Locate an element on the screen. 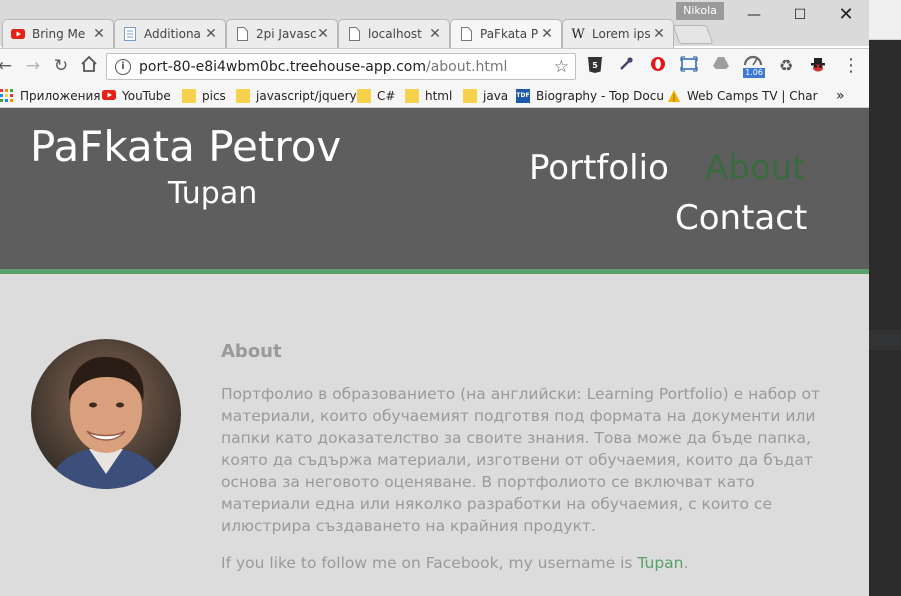 Image resolution: width=901 pixels, height=596 pixels. editor-highlight-band is located at coordinates (885, 340).